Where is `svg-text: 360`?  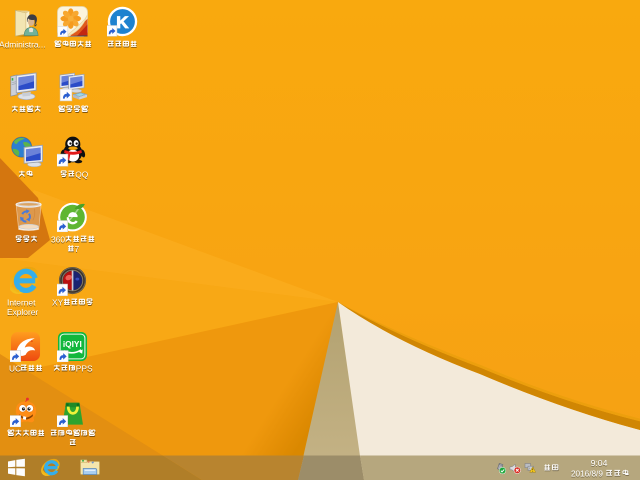
svg-text: 360 is located at coordinates (58, 239).